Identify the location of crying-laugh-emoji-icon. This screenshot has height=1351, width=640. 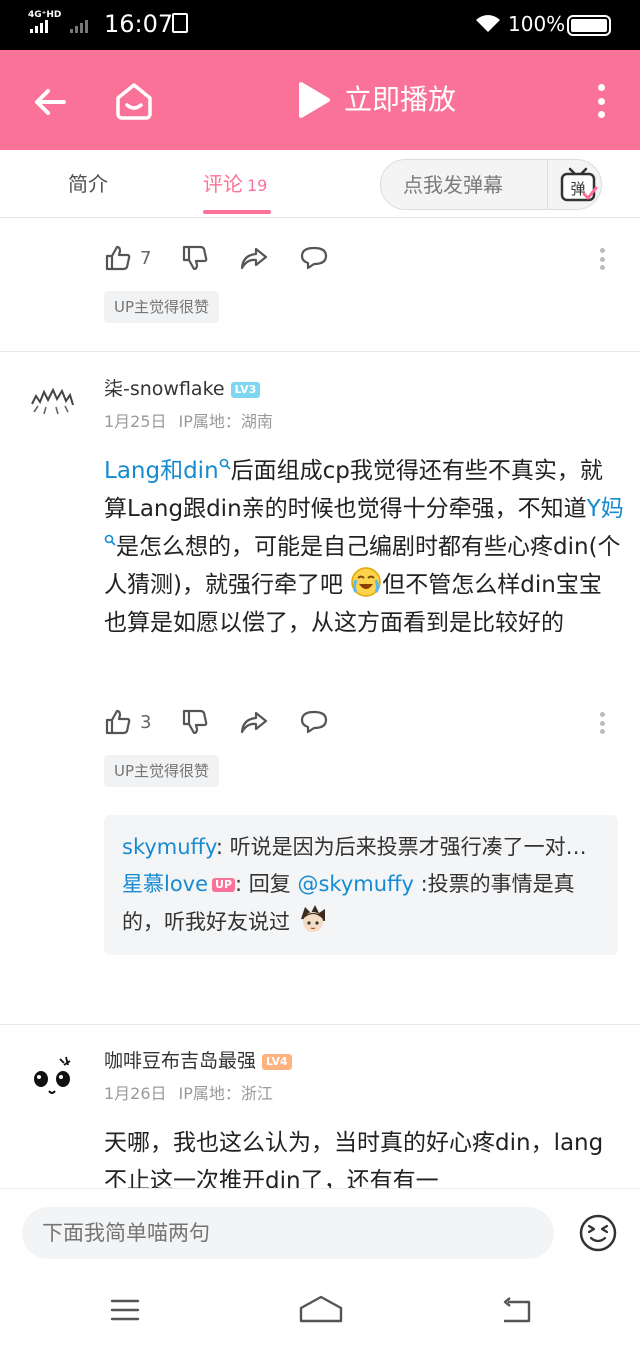
(366, 582).